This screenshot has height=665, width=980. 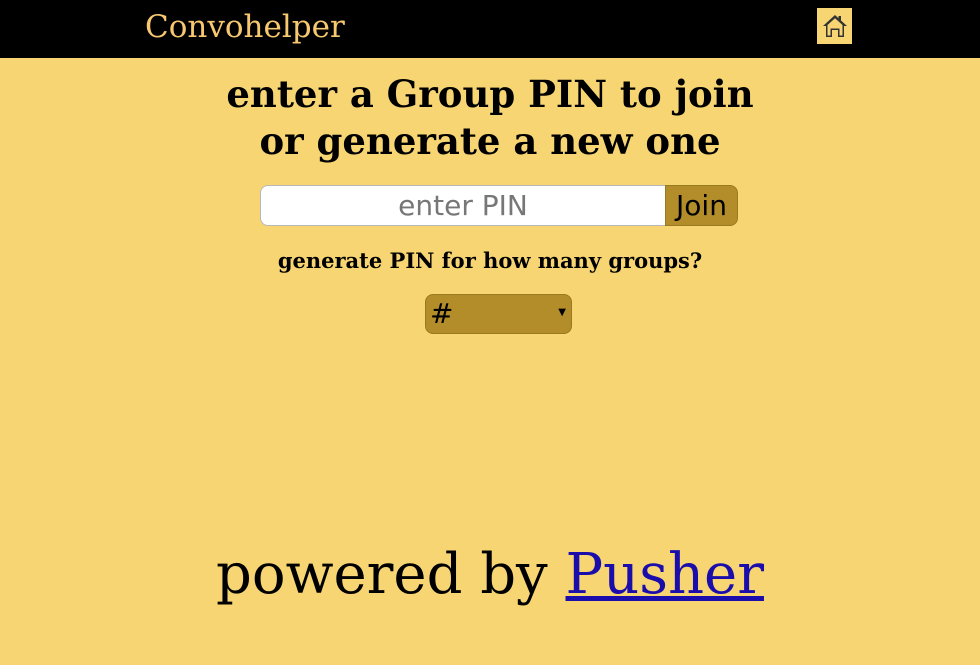 I want to click on top-bar: Convohelper, so click(x=490, y=29).